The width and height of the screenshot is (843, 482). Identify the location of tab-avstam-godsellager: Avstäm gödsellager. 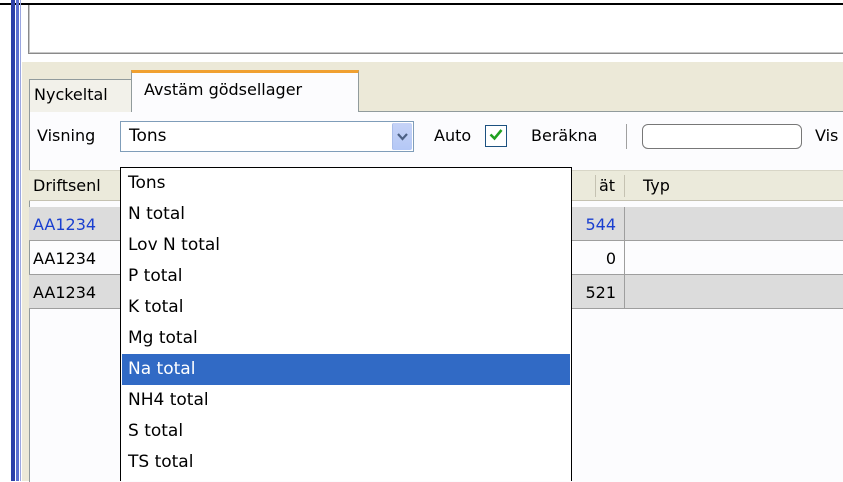
(245, 91).